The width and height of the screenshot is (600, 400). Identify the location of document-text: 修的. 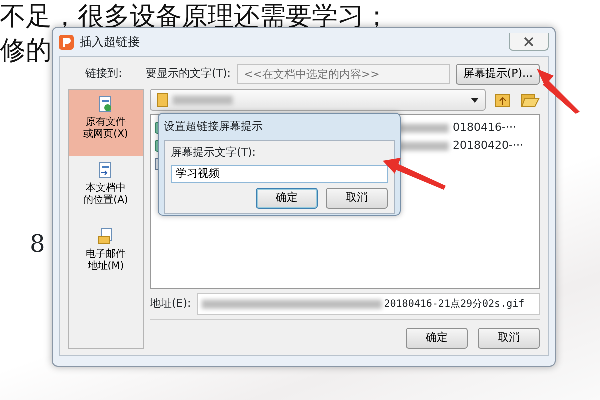
(26, 51).